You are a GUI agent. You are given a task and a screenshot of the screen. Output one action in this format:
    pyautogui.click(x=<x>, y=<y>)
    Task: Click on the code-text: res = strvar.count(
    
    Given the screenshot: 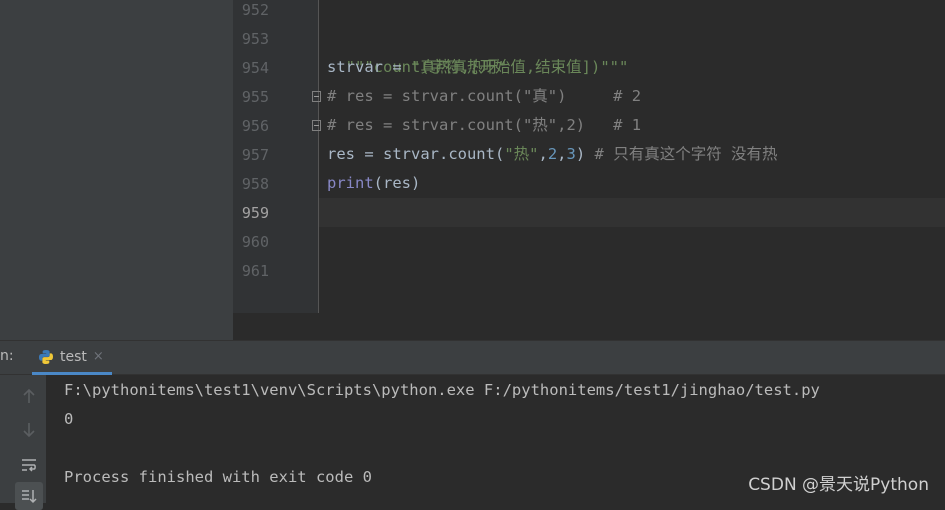 What is the action you would take?
    pyautogui.click(x=416, y=154)
    